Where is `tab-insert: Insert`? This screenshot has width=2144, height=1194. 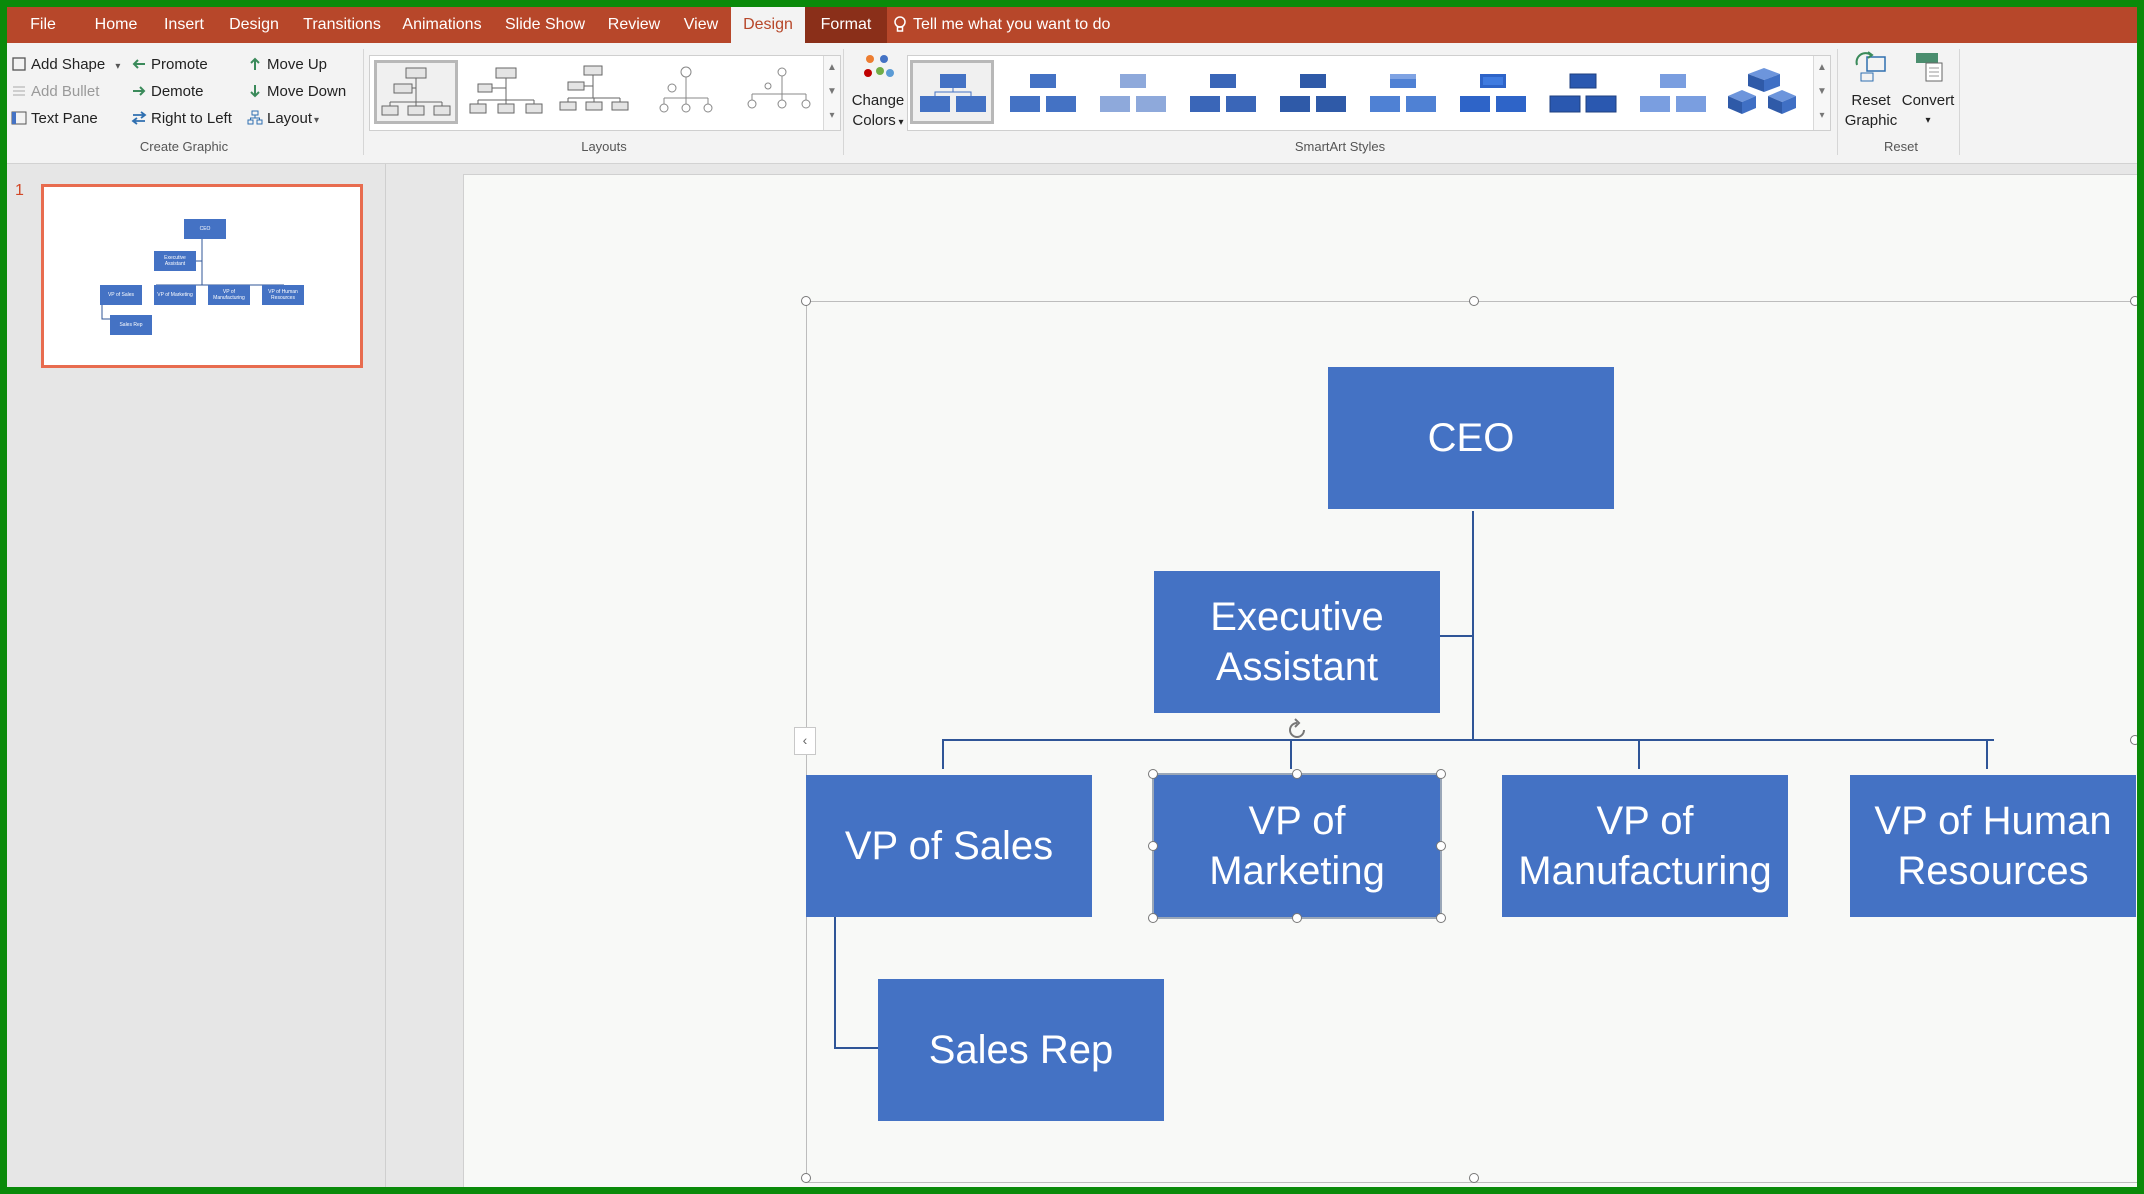
tab-insert: Insert is located at coordinates (184, 25).